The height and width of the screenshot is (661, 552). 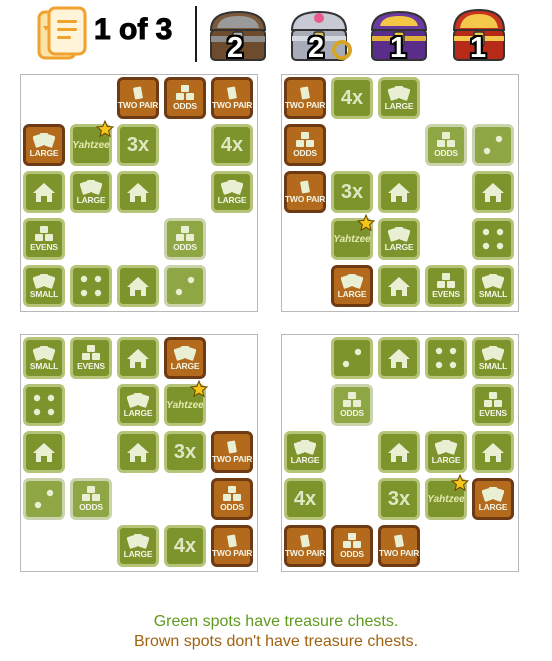 I want to click on yahtzee-logo: Yahtzee, so click(x=91, y=145).